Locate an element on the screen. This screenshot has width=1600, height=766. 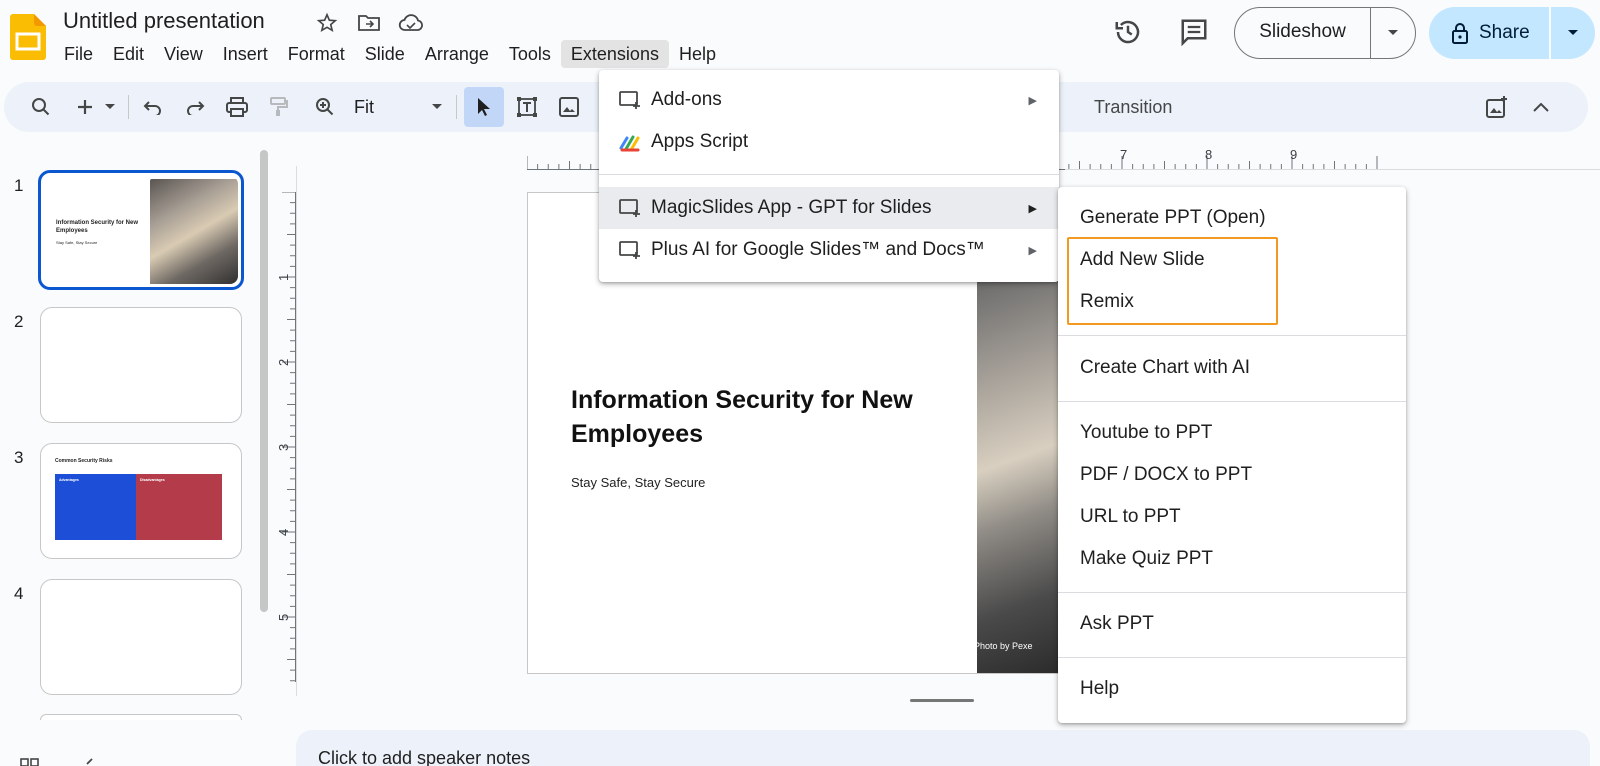
menu-item-create-chart: Create Chart with AI is located at coordinates (1232, 368).